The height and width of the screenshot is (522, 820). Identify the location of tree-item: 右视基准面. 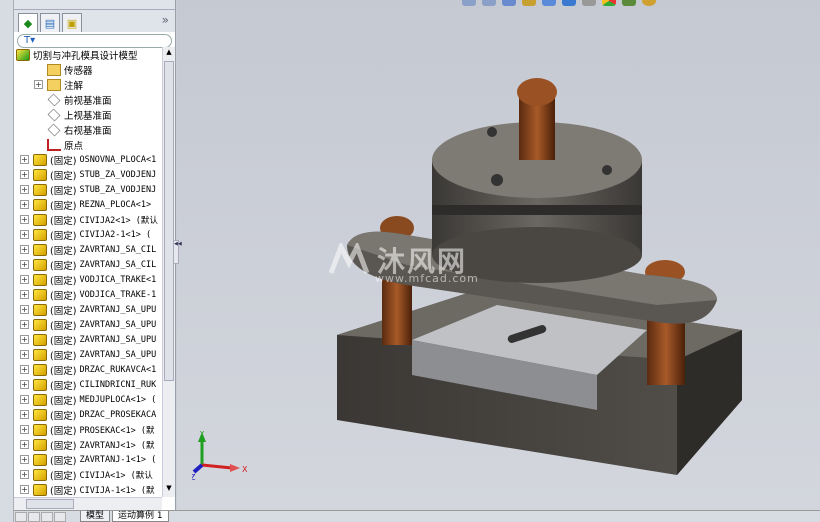
(63, 129).